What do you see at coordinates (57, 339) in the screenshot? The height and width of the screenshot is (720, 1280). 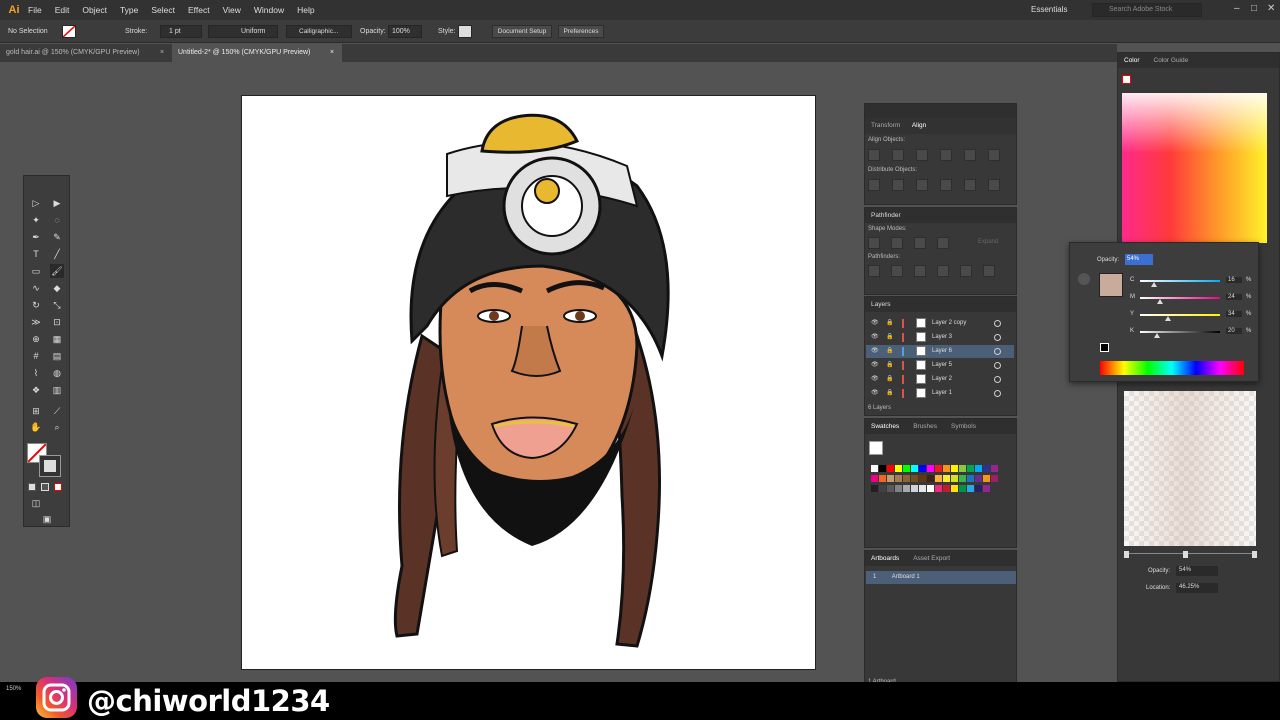 I see `perspective-grid-icon: ▦` at bounding box center [57, 339].